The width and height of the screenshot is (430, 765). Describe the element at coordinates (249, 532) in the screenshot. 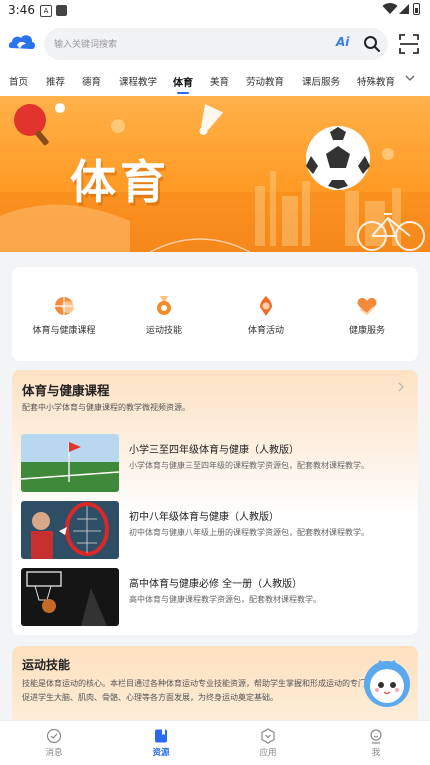

I see `course-description: 初中体育与健康八年级上册的课程教学资源包，配套教材课程教学。` at that location.